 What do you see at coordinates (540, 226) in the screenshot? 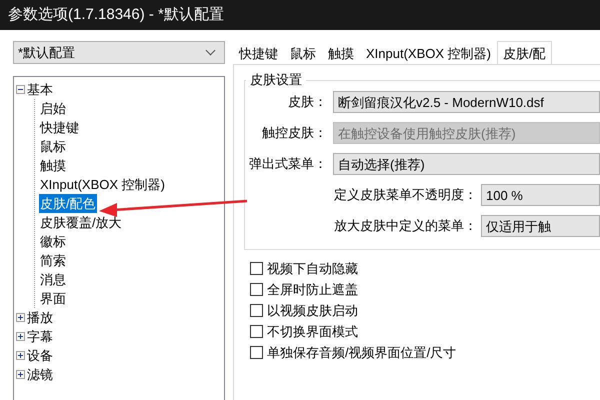
I see `dropdown-field: 仅适用于触` at bounding box center [540, 226].